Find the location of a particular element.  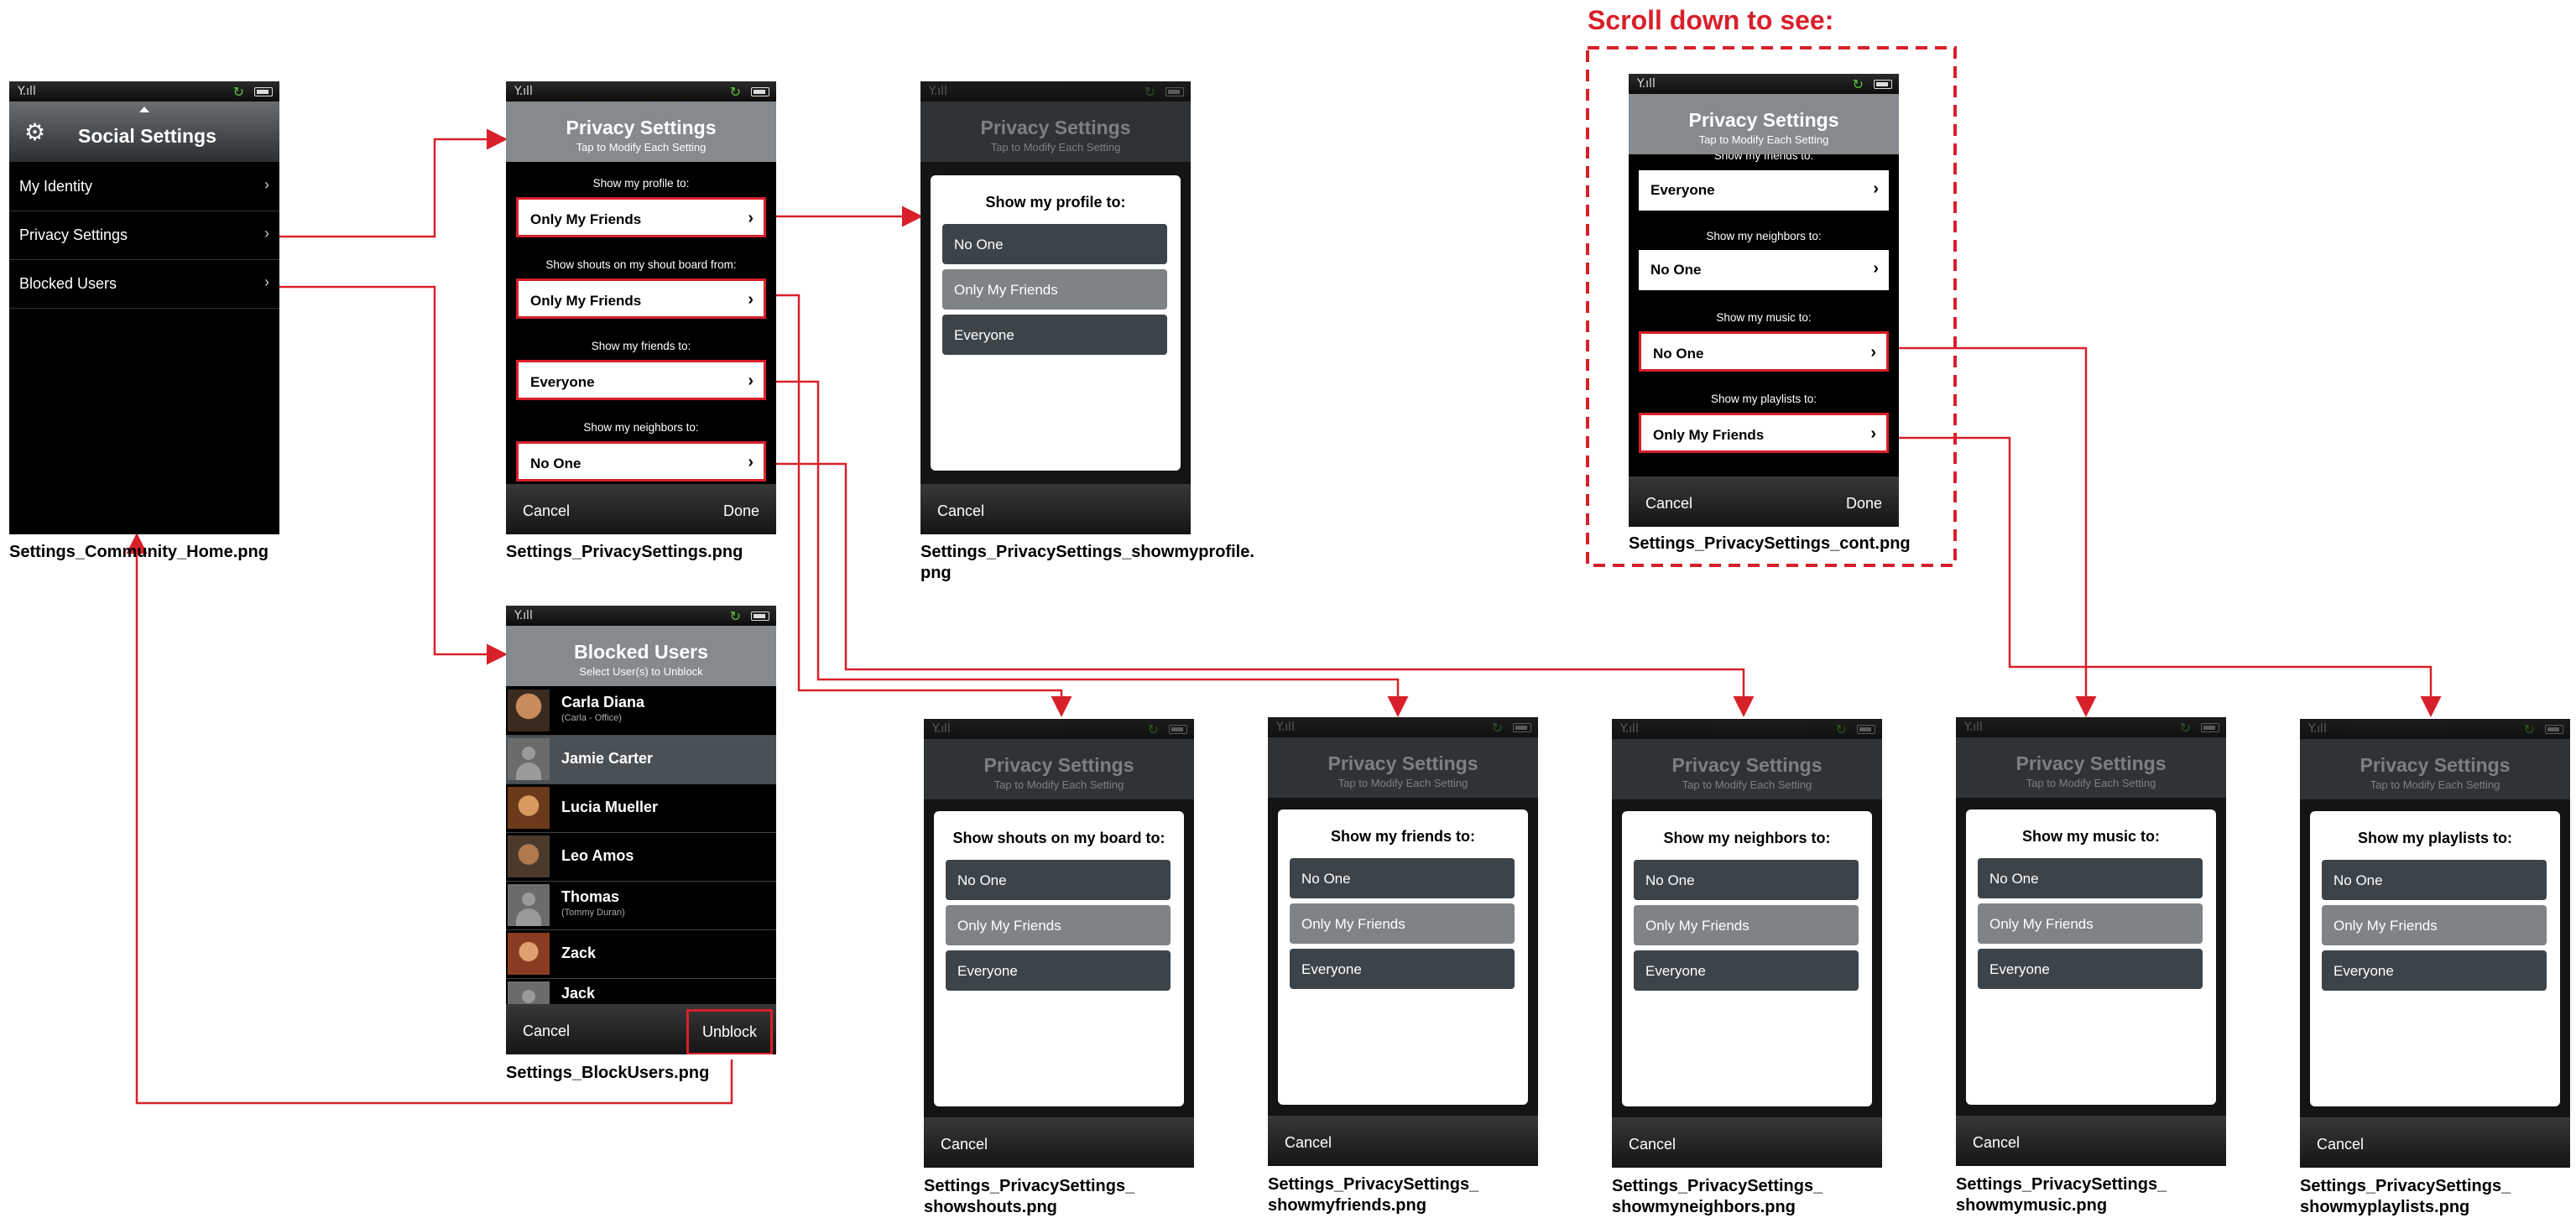

dialog-question: Show shouts on my board to: is located at coordinates (1058, 838).